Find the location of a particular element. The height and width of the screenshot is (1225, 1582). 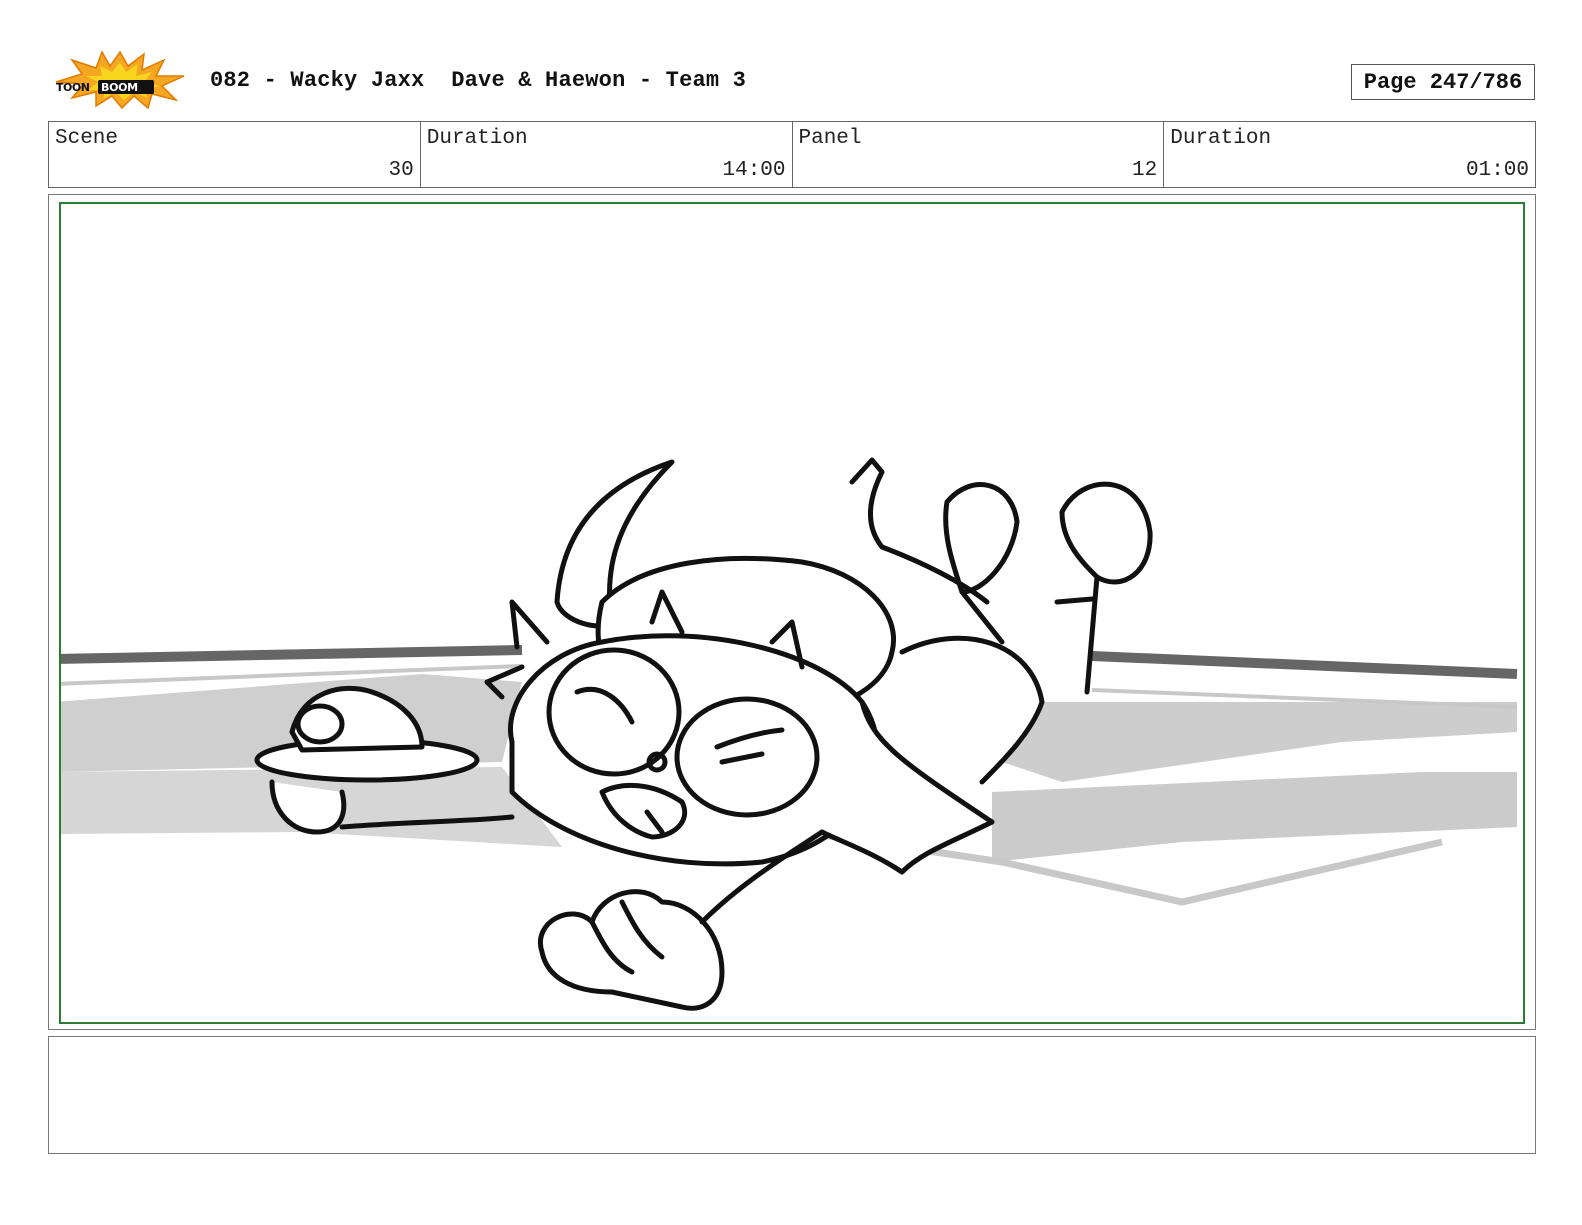

panel-duration-label: Duration is located at coordinates (1221, 138).